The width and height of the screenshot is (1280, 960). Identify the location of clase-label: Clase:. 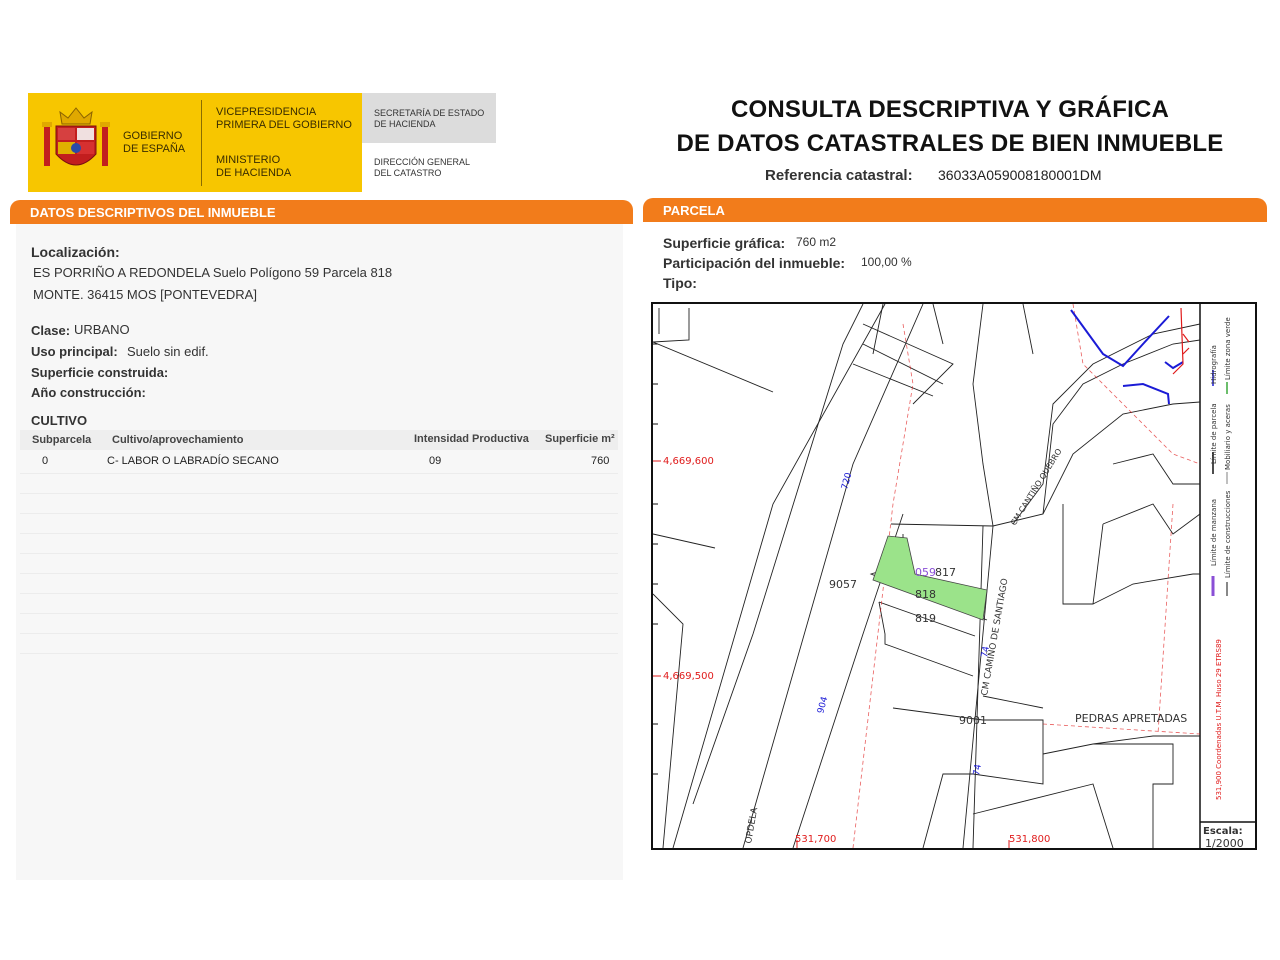
(51, 330).